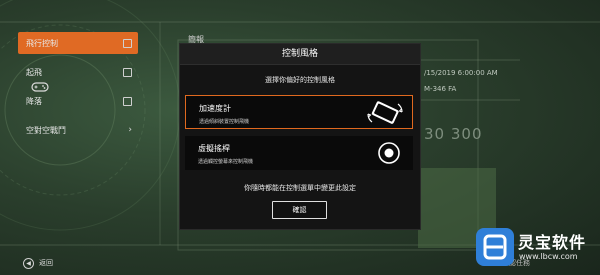  Describe the element at coordinates (453, 134) in the screenshot. I see `hud-number: 30 300` at that location.